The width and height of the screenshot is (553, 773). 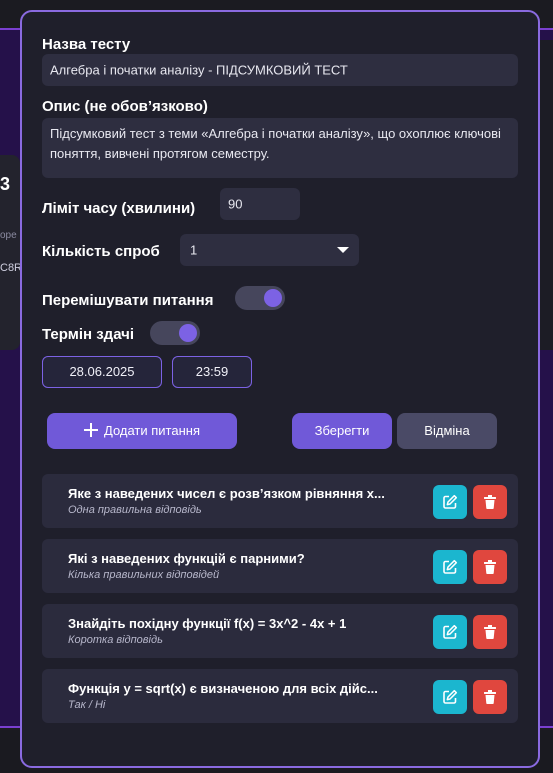 I want to click on question-type: Одна правильна відповідь, so click(x=135, y=510).